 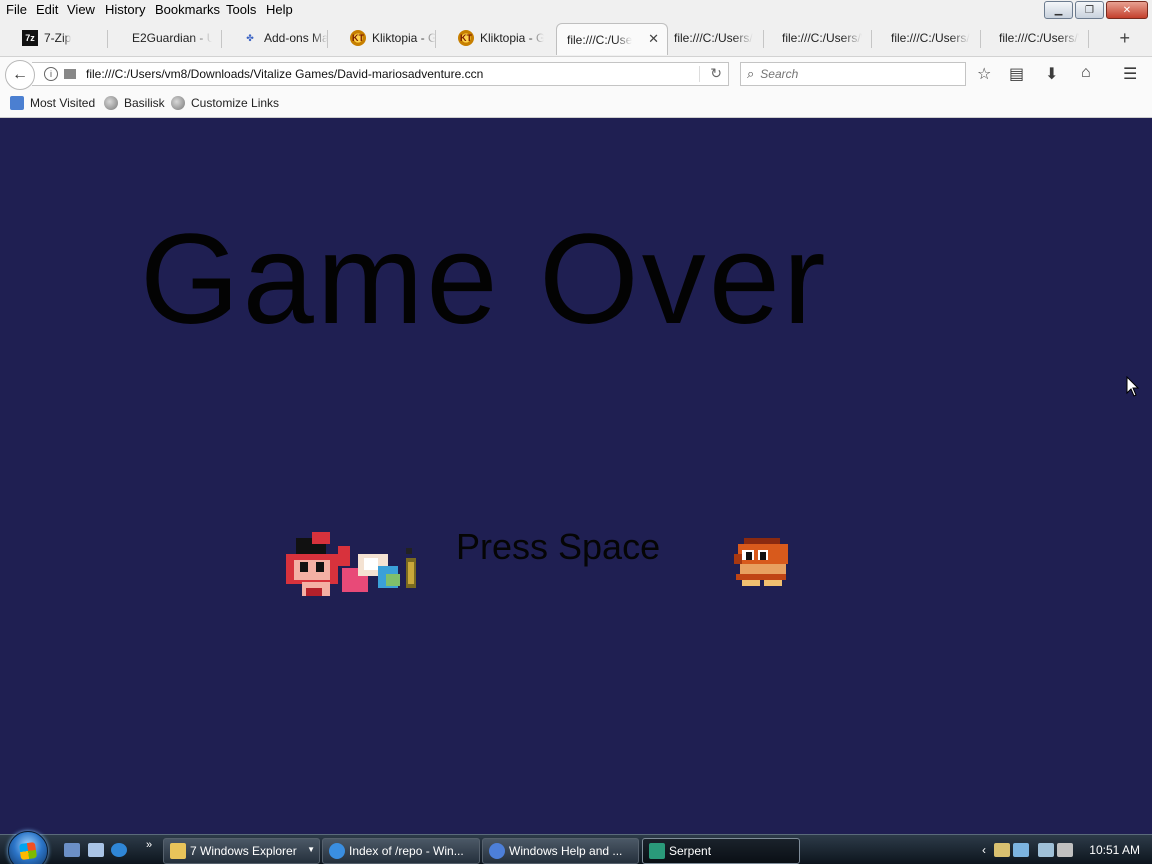 I want to click on home-icon: ⌂, so click(x=1086, y=73).